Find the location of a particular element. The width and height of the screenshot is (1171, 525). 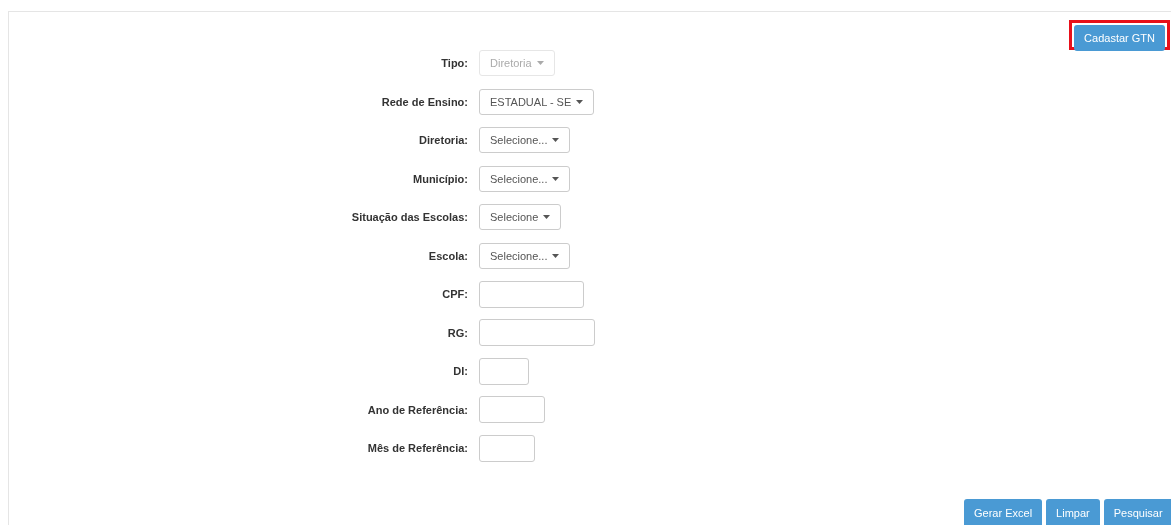

field-label: Tipo: is located at coordinates (454, 63).